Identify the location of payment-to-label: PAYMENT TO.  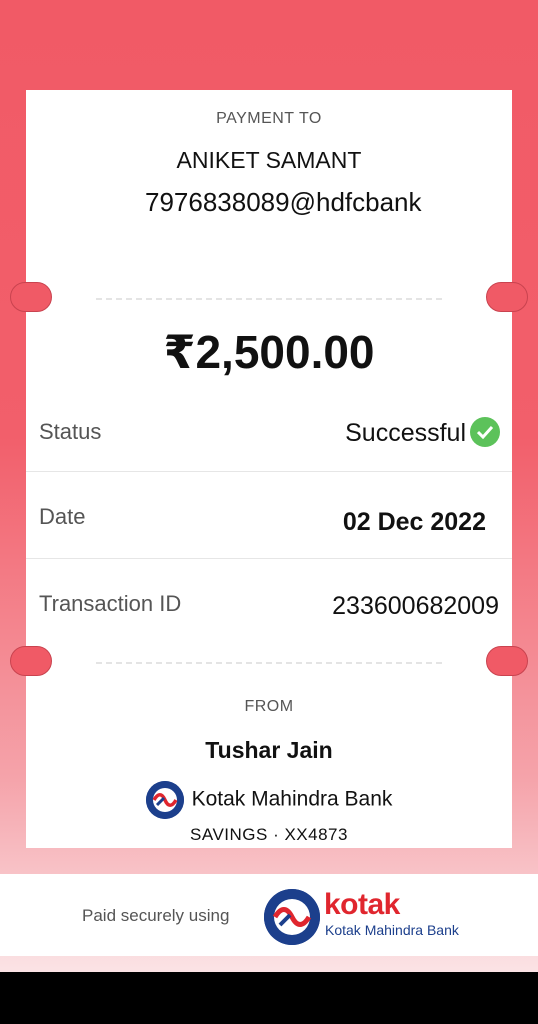
(269, 118).